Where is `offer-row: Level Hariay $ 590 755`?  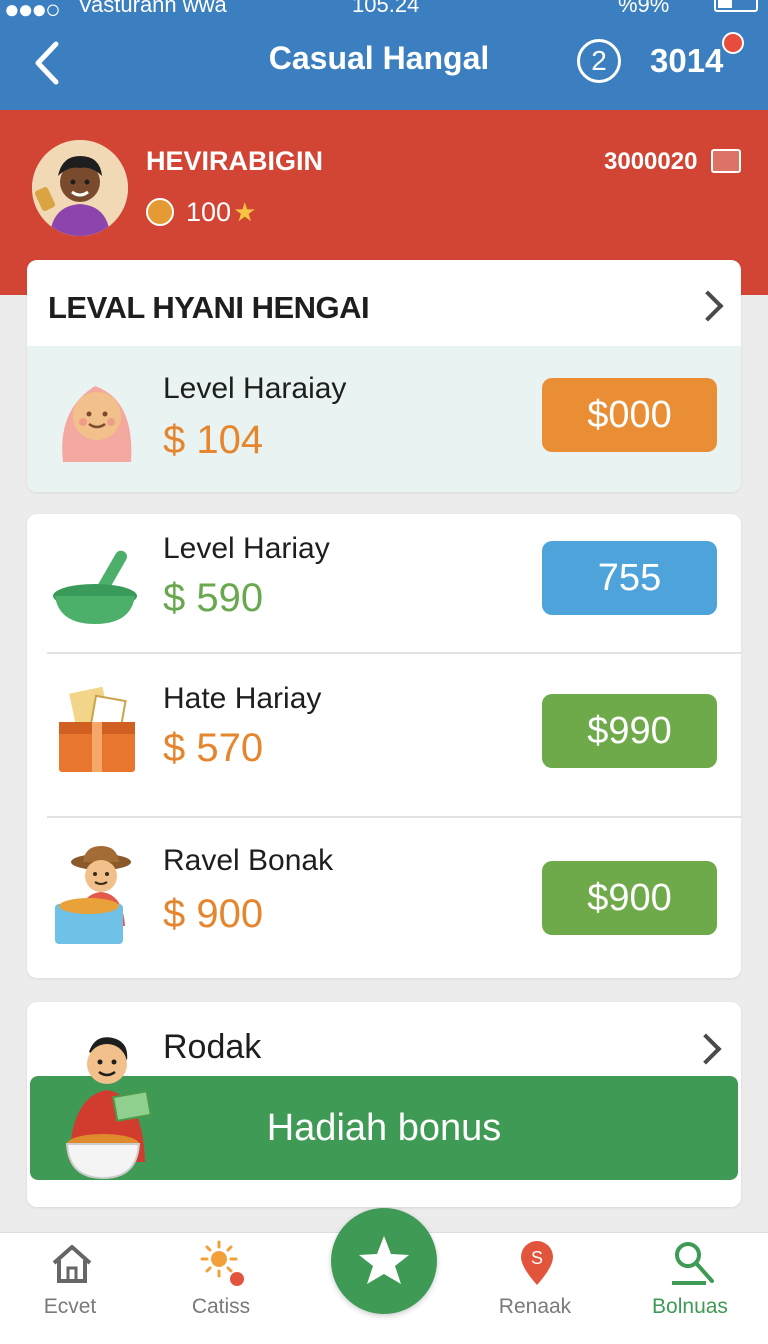
offer-row: Level Hariay $ 590 755 is located at coordinates (384, 583).